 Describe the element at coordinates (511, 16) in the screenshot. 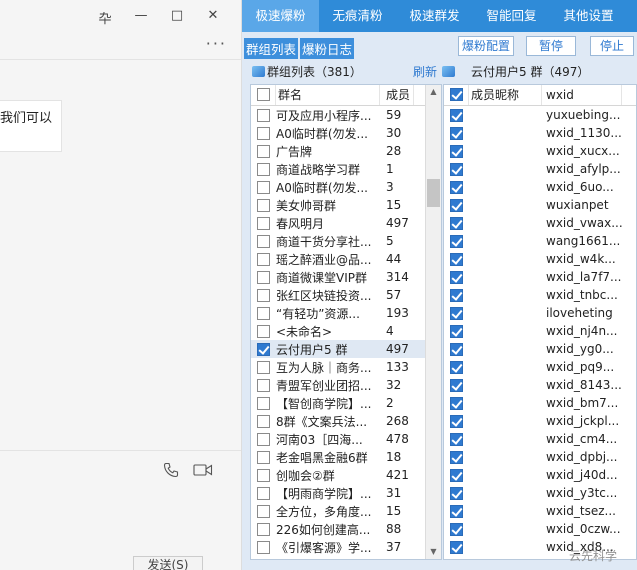

I see `tab-auto-reply: 智能回复` at that location.